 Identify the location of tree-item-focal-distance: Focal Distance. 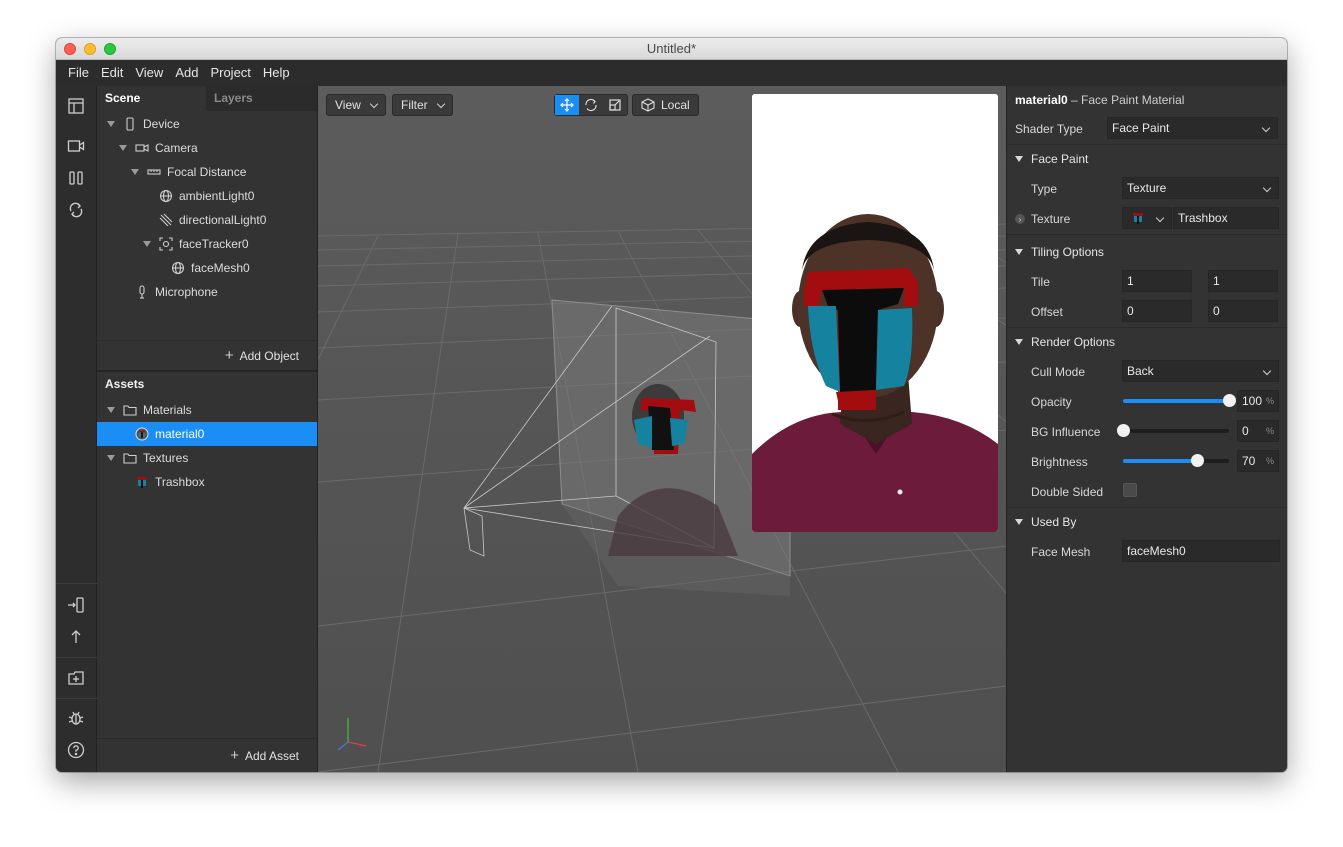
(188, 172).